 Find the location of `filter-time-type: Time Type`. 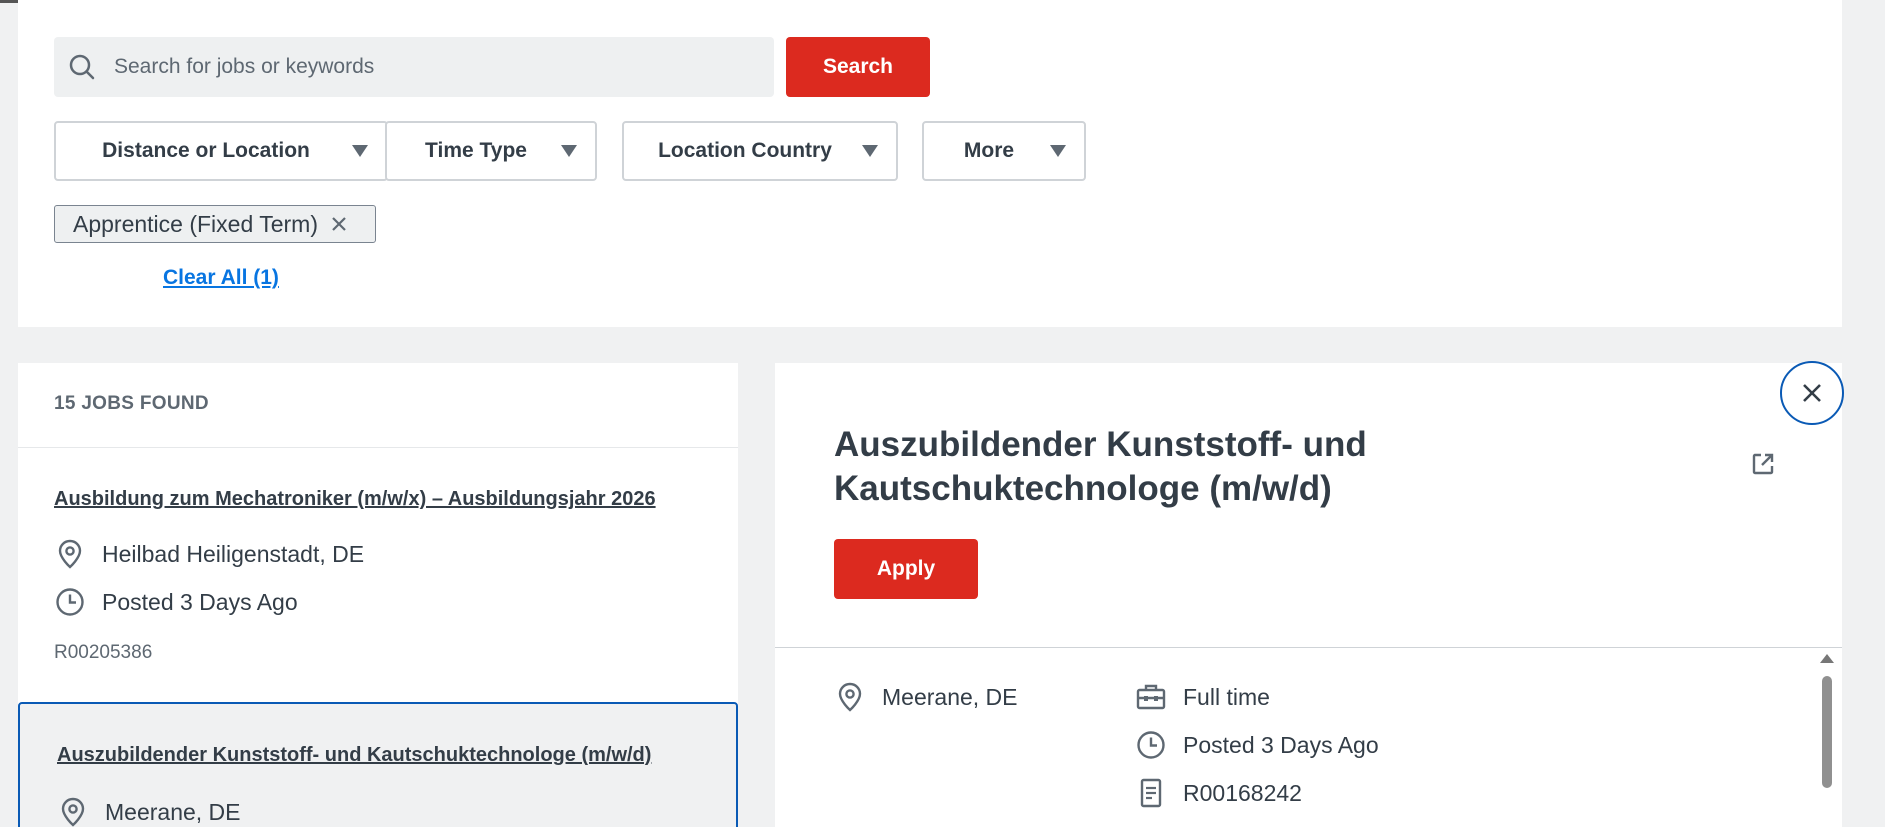

filter-time-type: Time Type is located at coordinates (491, 151).